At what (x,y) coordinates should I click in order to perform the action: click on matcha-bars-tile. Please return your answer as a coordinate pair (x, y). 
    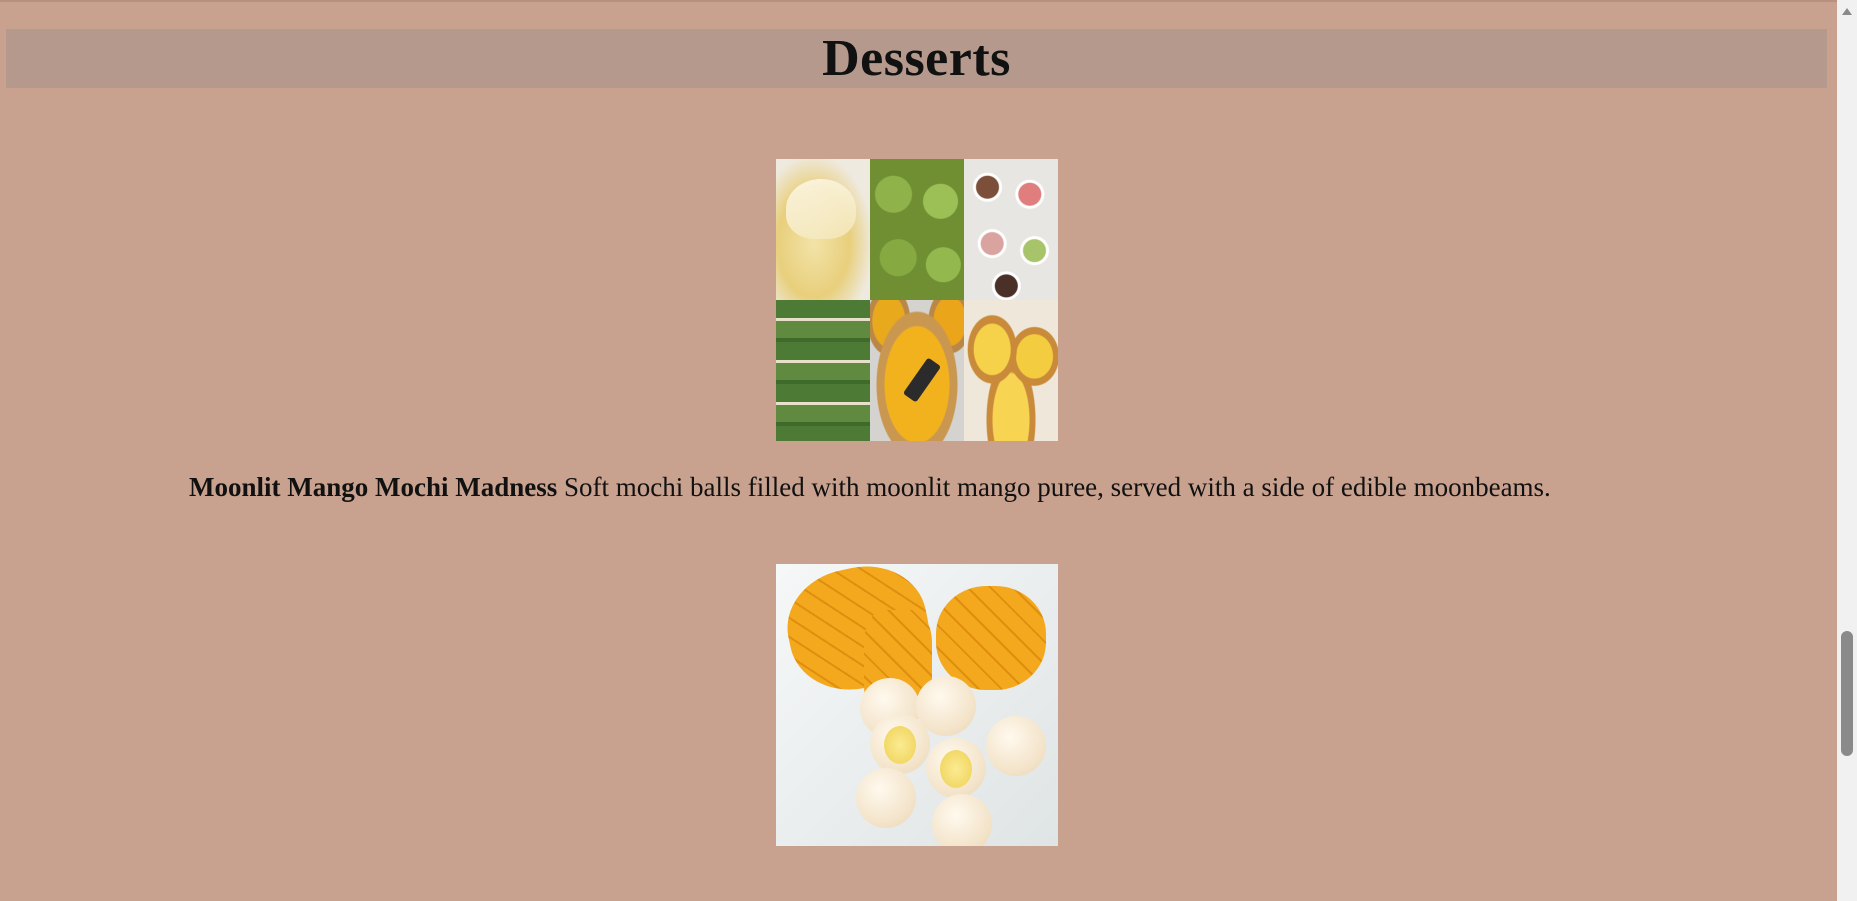
    Looking at the image, I should click on (823, 370).